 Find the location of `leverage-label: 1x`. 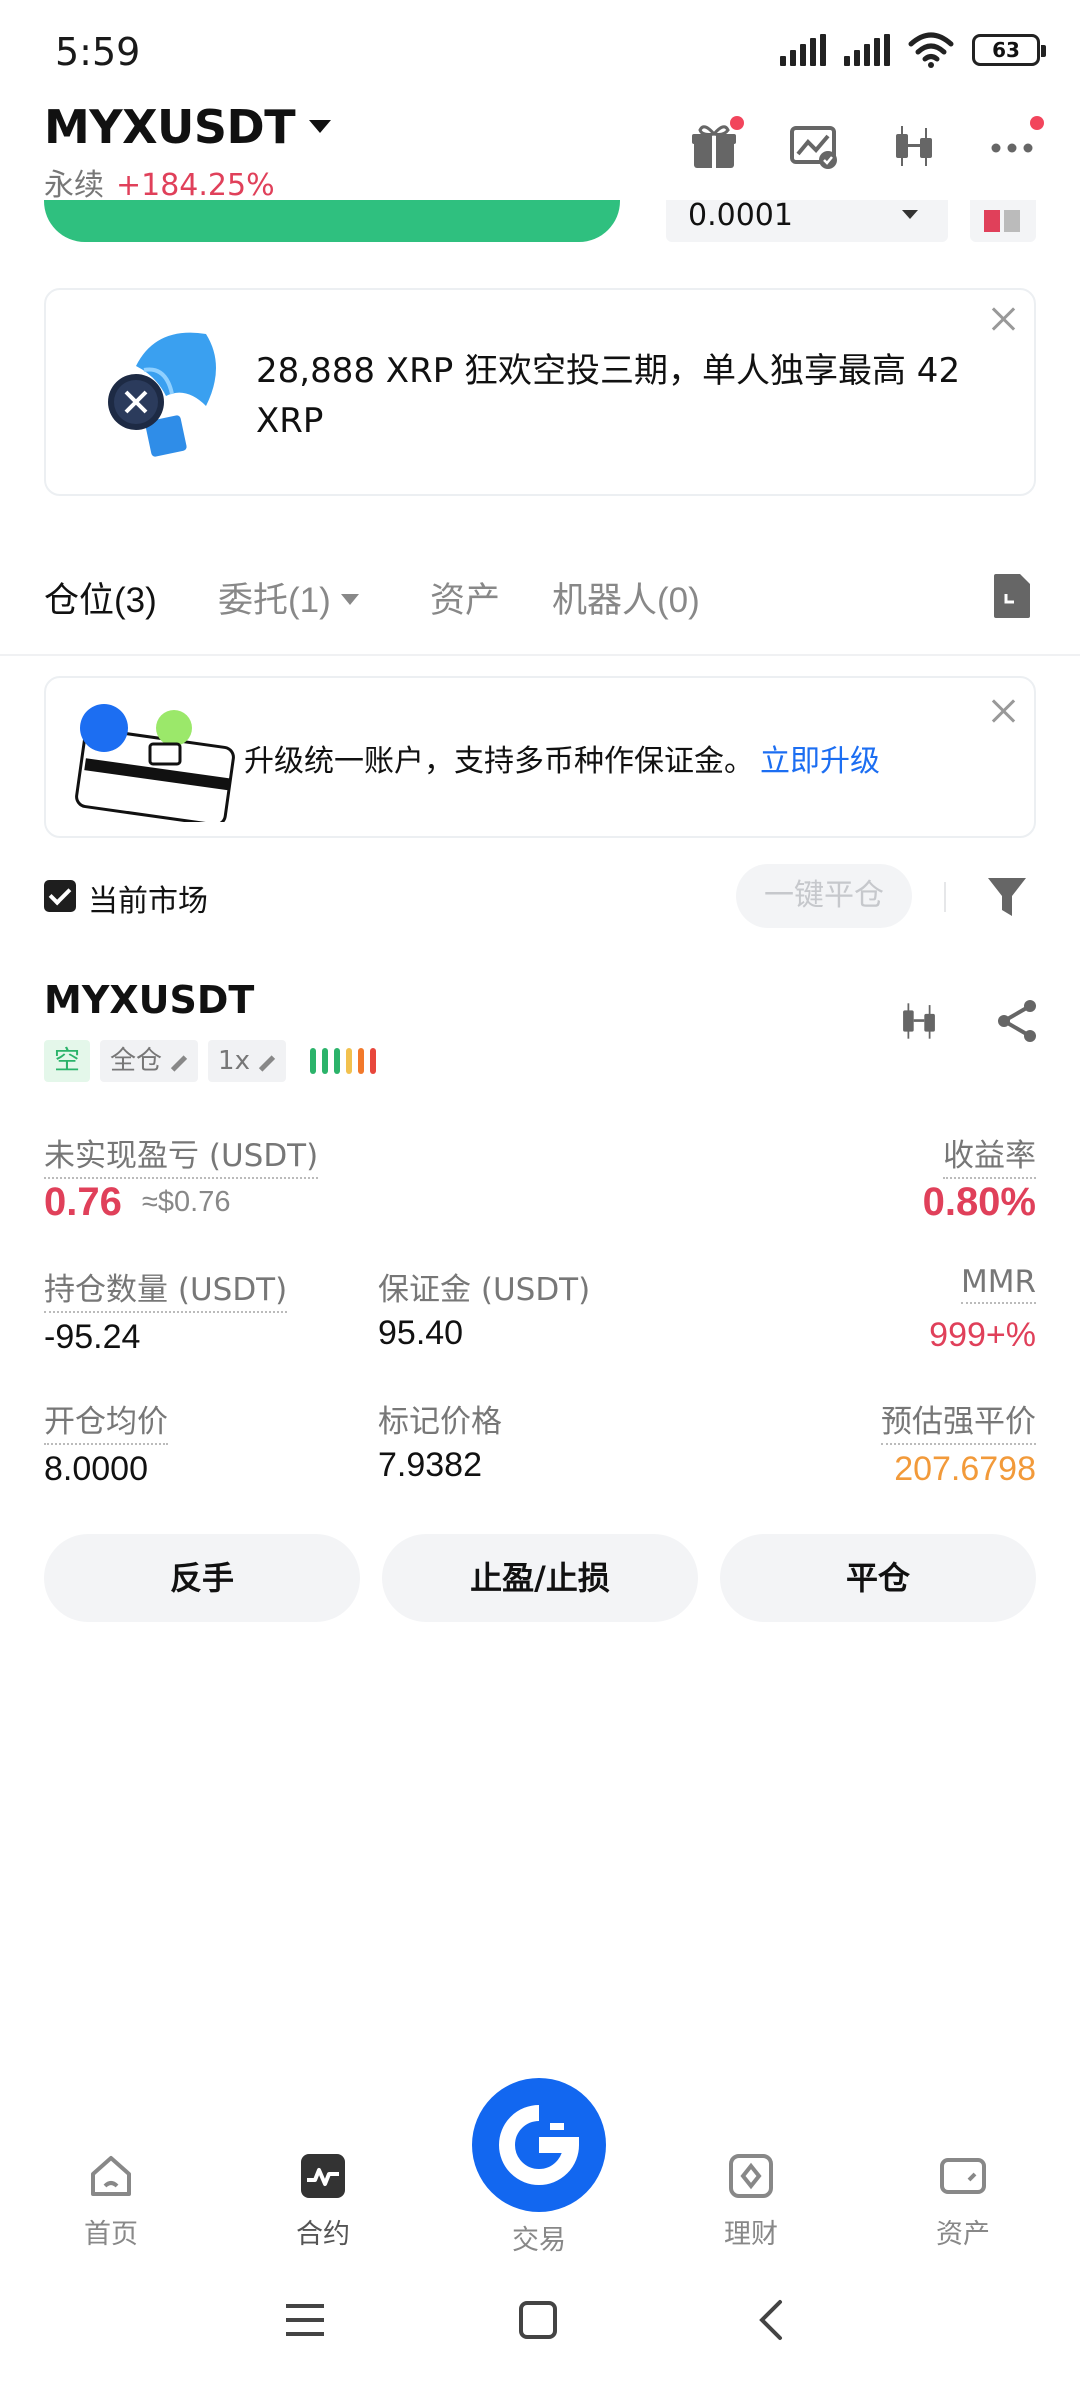

leverage-label: 1x is located at coordinates (234, 1061).